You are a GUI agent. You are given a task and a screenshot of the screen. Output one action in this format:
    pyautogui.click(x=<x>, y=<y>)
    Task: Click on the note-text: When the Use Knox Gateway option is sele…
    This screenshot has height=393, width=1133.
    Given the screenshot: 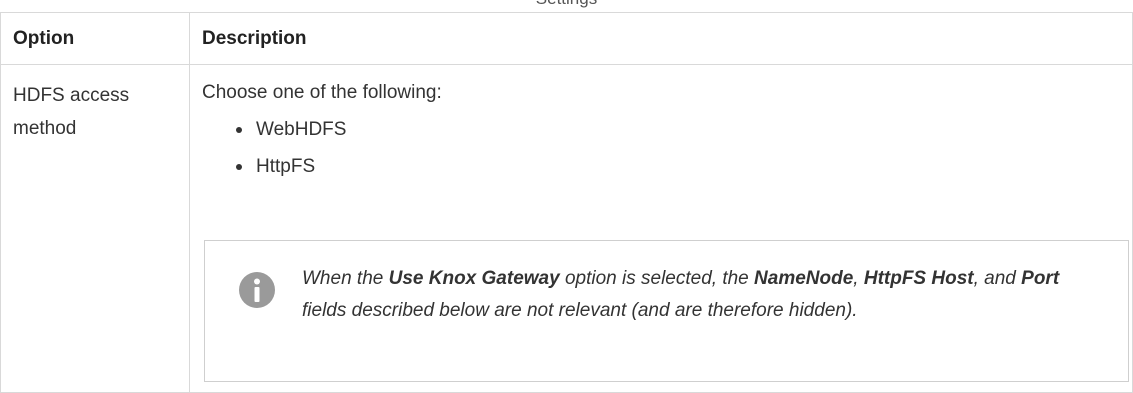 What is the action you would take?
    pyautogui.click(x=702, y=295)
    